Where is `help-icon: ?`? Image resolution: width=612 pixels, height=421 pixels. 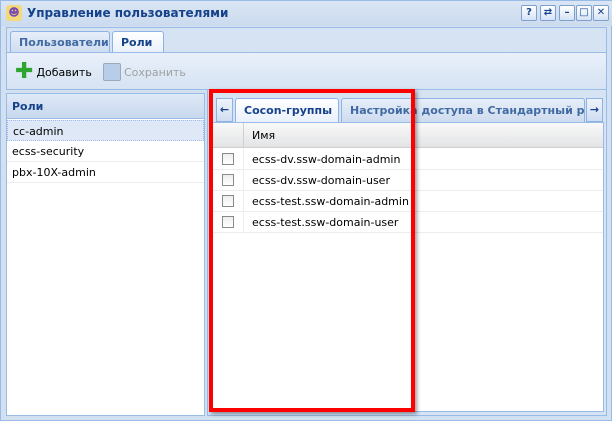 help-icon: ? is located at coordinates (529, 13).